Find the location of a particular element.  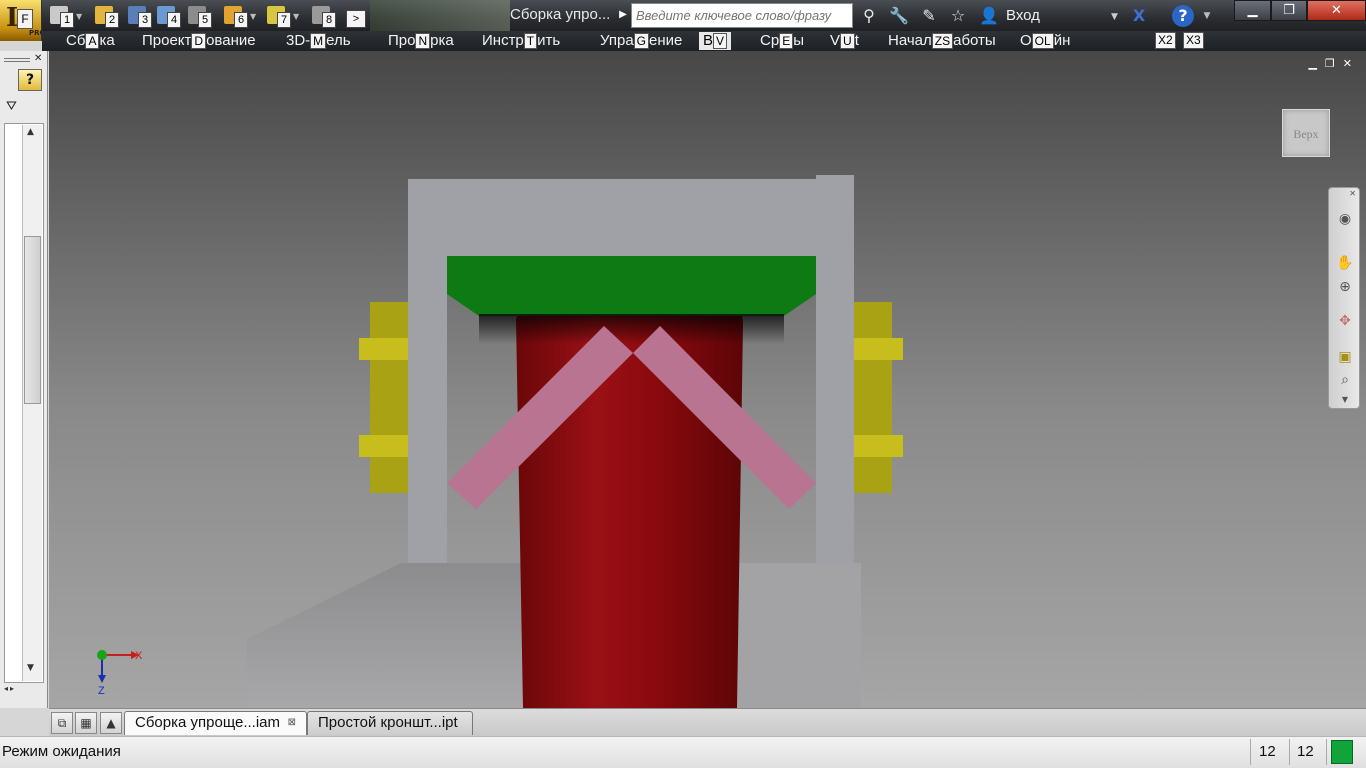

tab-manage: Упра Gение is located at coordinates (641, 41).